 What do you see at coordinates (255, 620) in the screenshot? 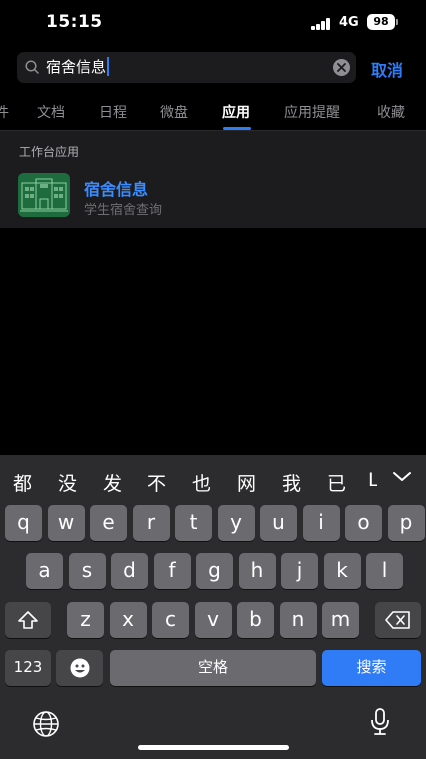
I see `letter-key: b` at bounding box center [255, 620].